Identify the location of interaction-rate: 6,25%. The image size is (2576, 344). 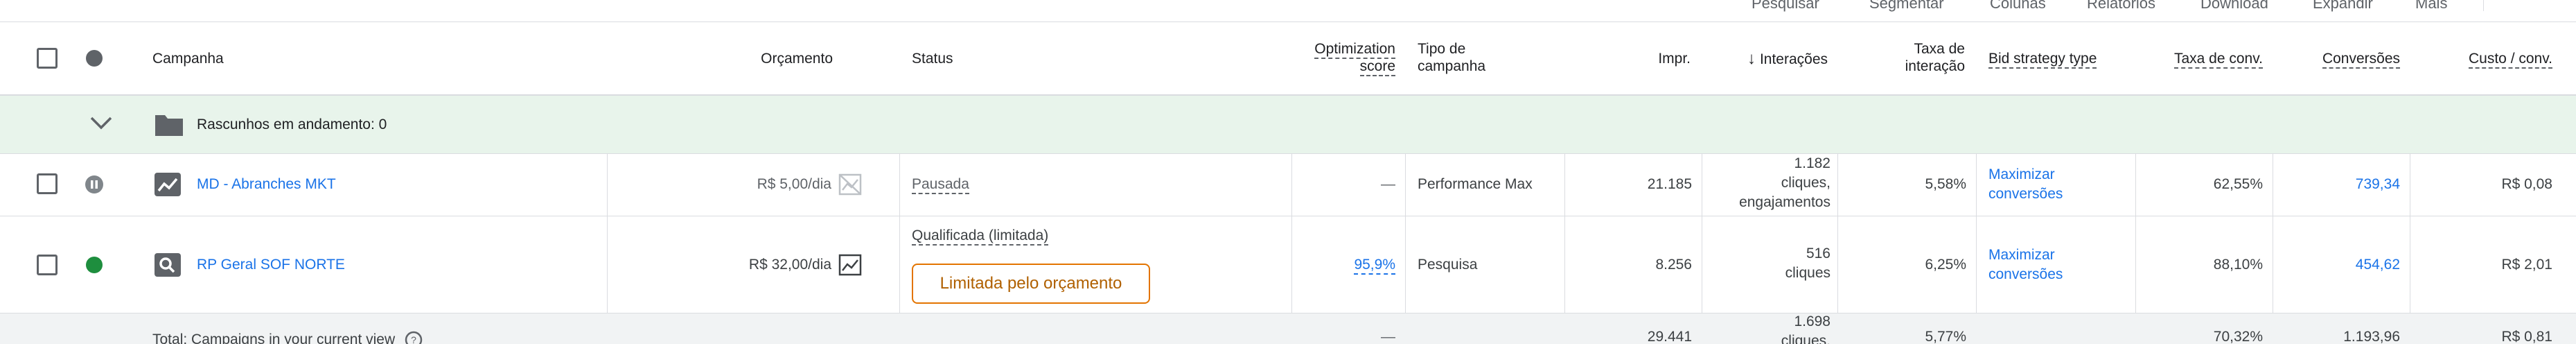
(1945, 265).